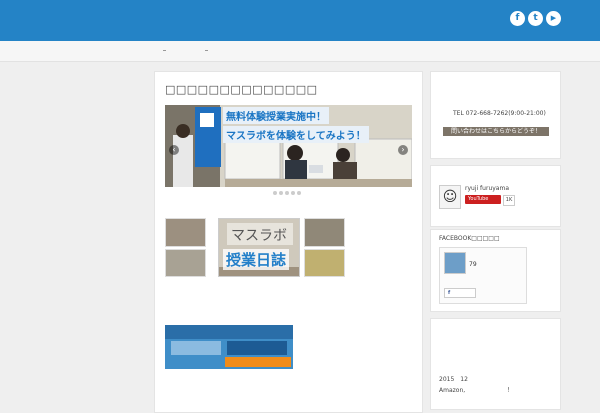 Image resolution: width=600 pixels, height=413 pixels. I want to click on class-diary-label: 授業日誌, so click(256, 259).